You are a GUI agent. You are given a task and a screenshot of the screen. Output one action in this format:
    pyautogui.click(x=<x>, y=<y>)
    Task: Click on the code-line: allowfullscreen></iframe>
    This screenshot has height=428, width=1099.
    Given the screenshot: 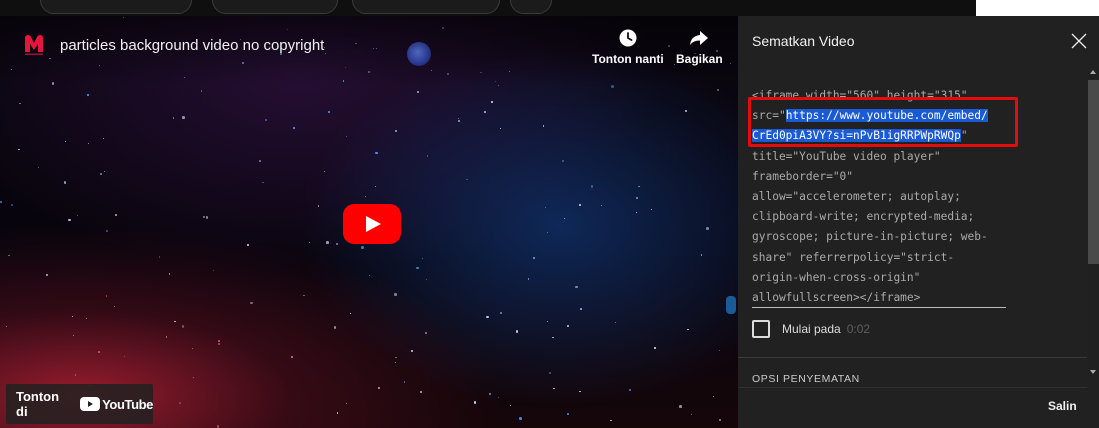 What is the action you would take?
    pyautogui.click(x=879, y=298)
    